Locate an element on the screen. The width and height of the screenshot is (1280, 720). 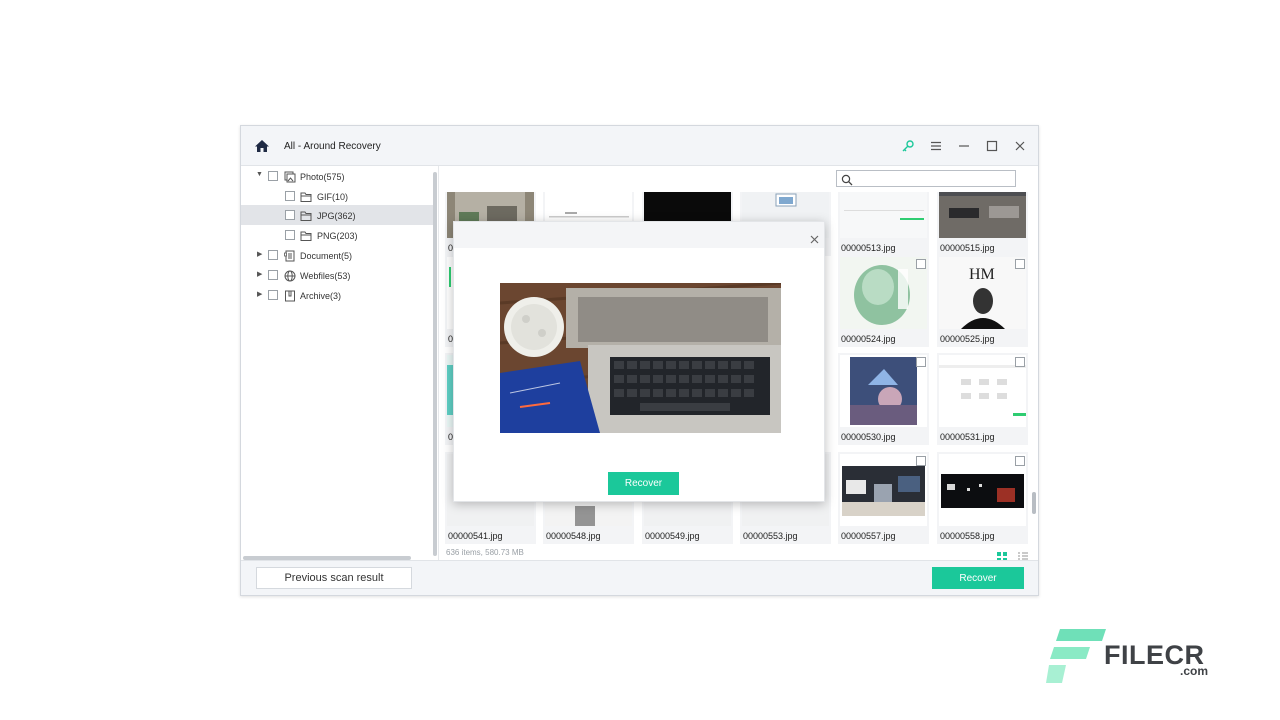
png-checkbox is located at coordinates (290, 235).